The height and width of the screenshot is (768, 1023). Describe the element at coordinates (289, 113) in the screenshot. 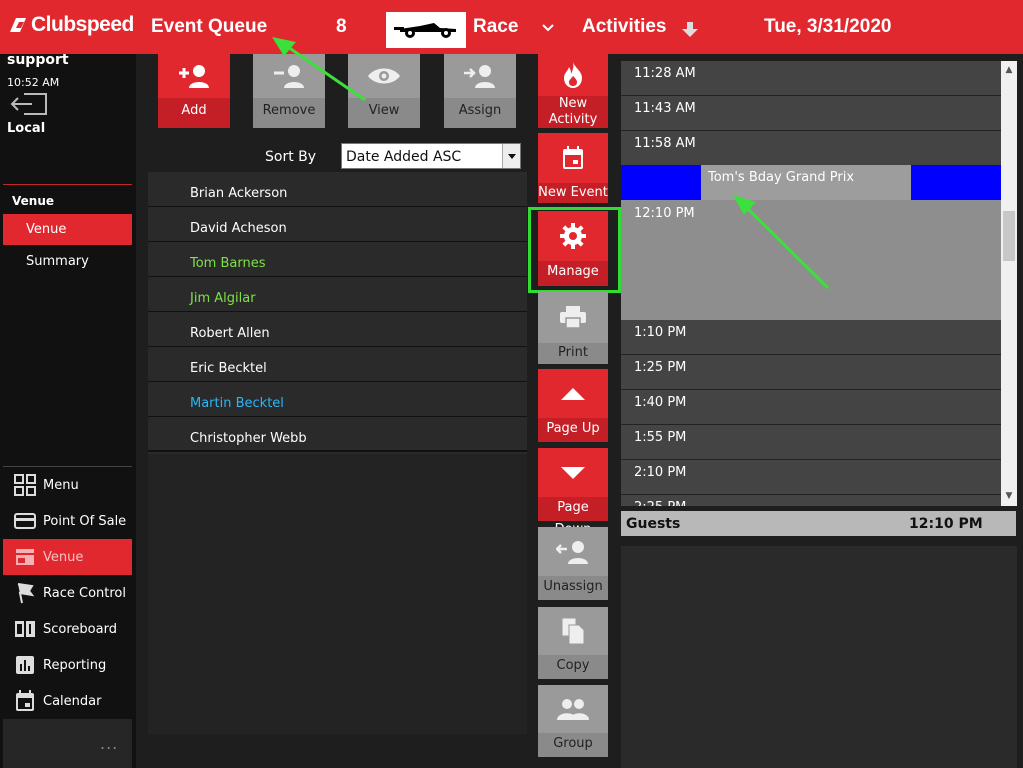

I see `remove-button-label: Remove` at that location.